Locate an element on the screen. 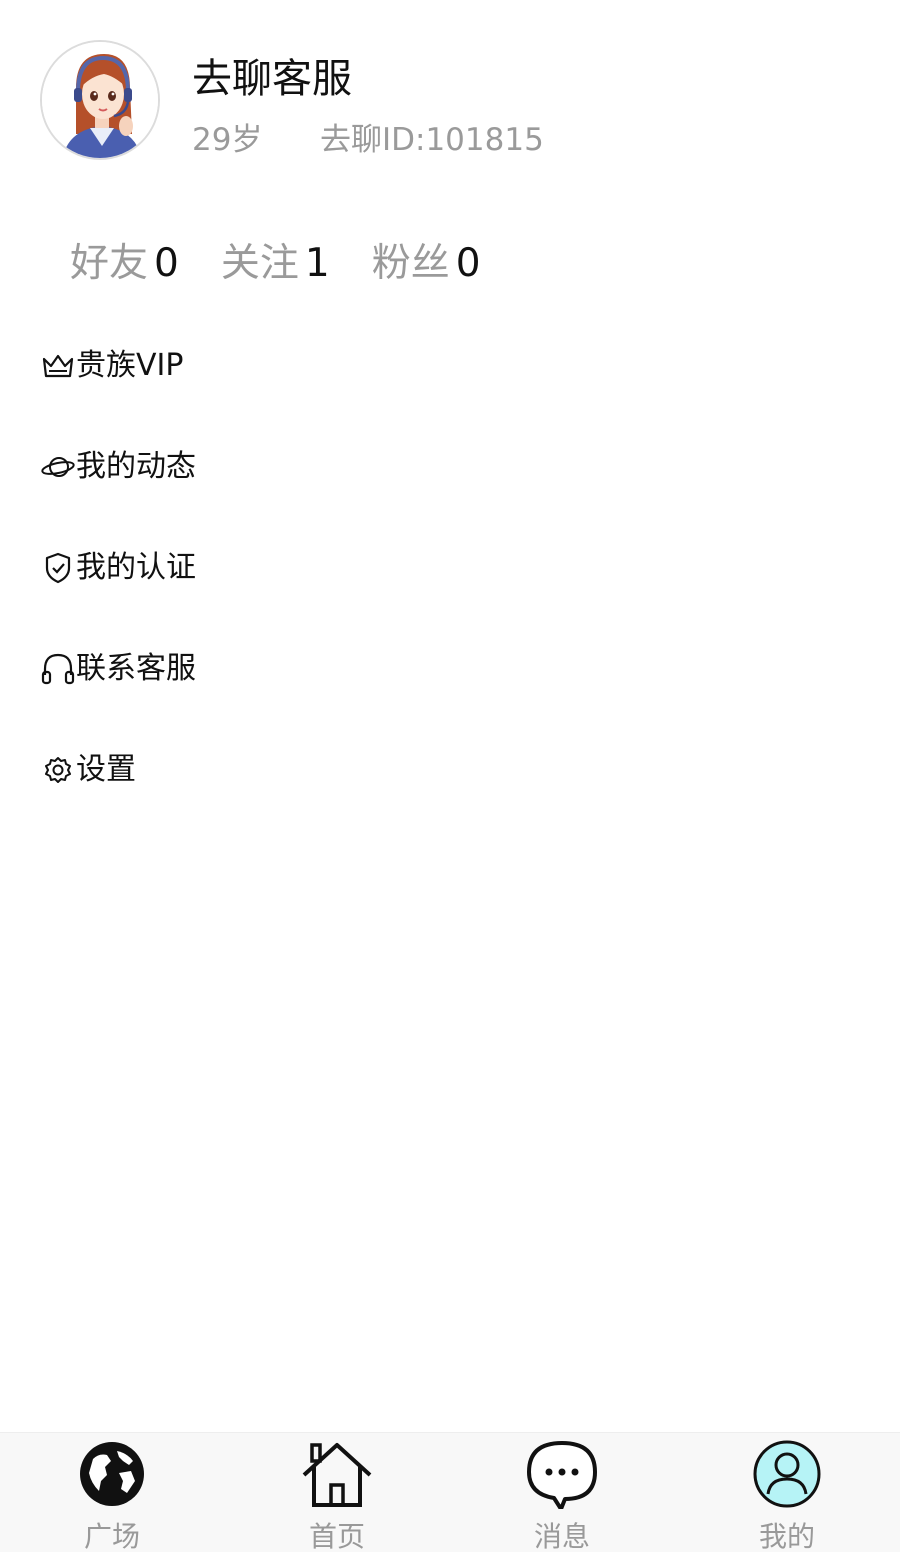 The height and width of the screenshot is (1552, 900). stat-fans: 粉丝 0 is located at coordinates (426, 260).